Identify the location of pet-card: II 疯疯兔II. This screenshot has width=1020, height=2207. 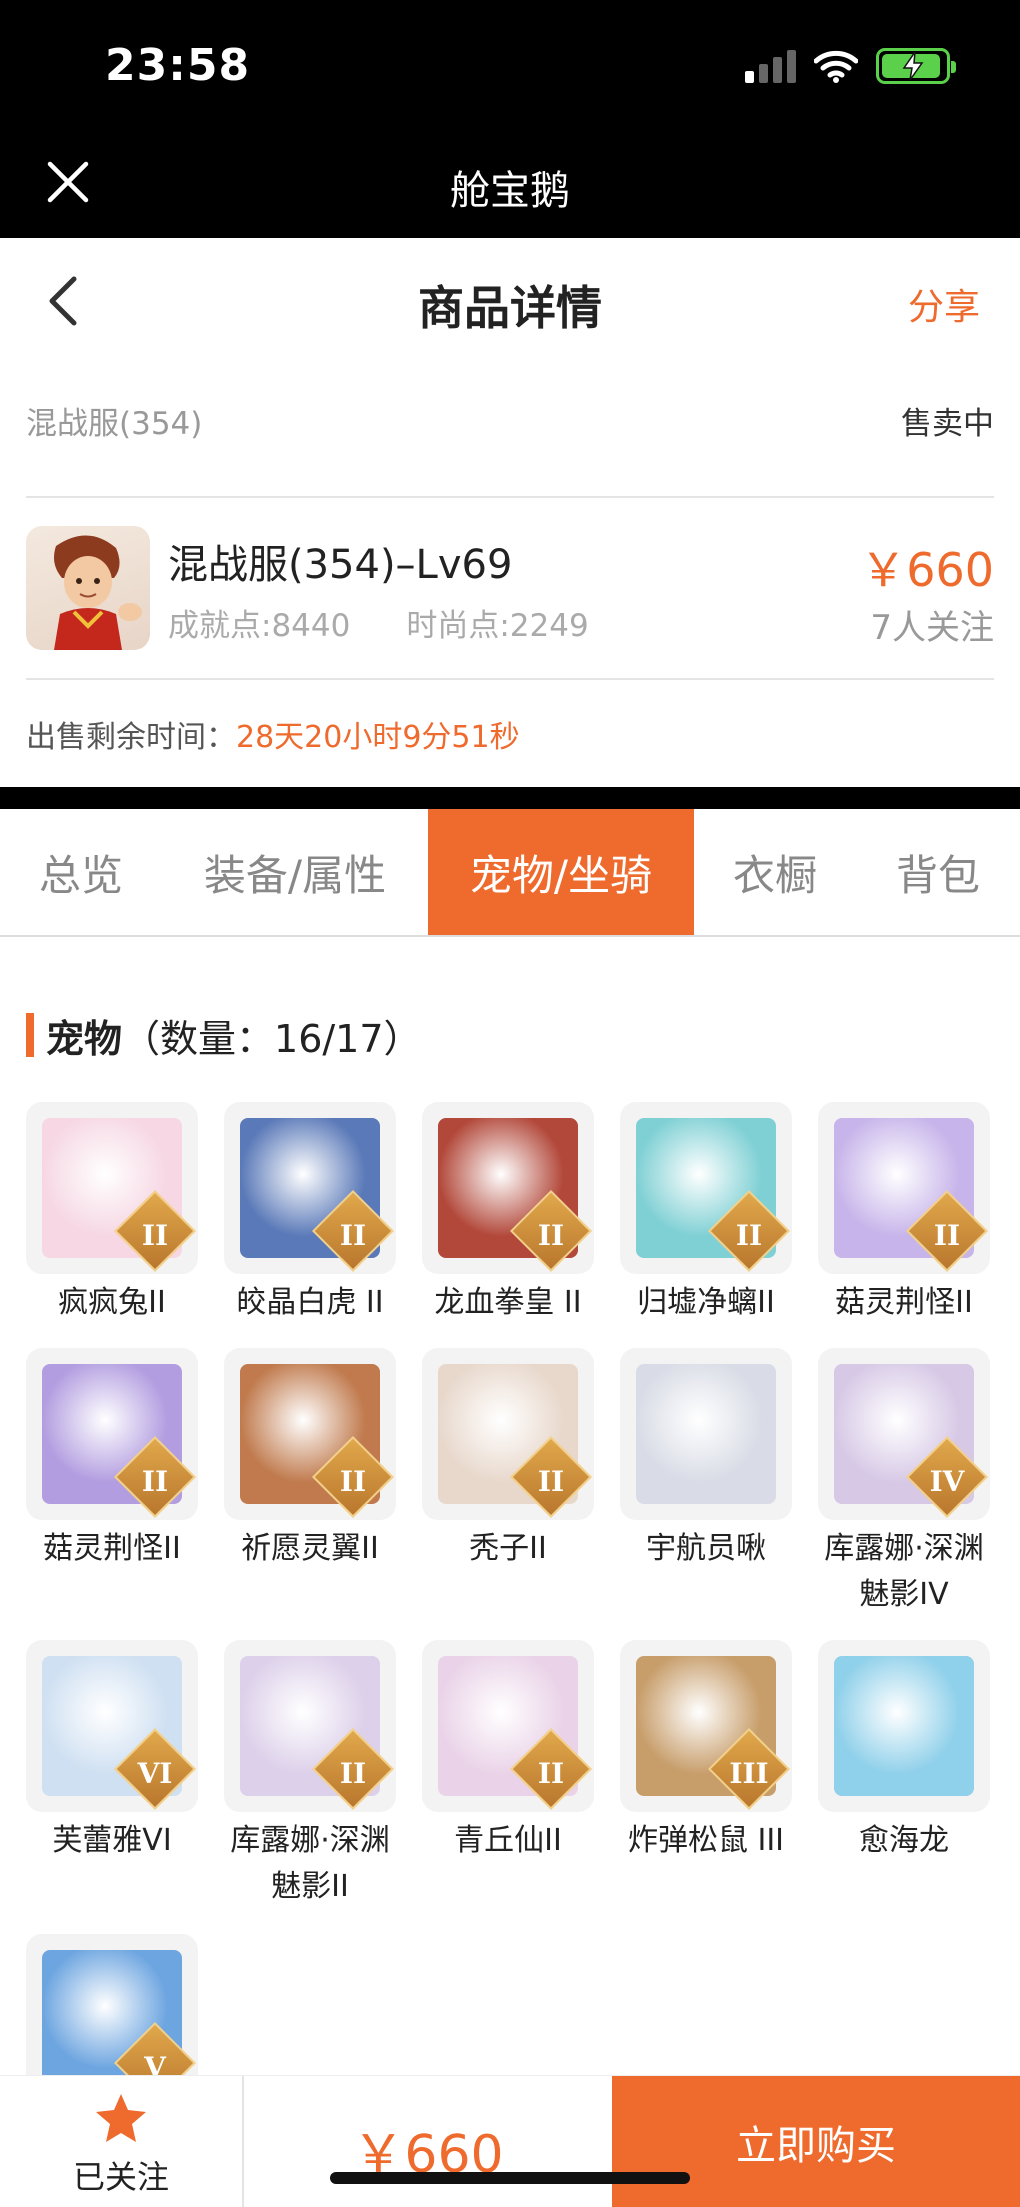
(112, 1214).